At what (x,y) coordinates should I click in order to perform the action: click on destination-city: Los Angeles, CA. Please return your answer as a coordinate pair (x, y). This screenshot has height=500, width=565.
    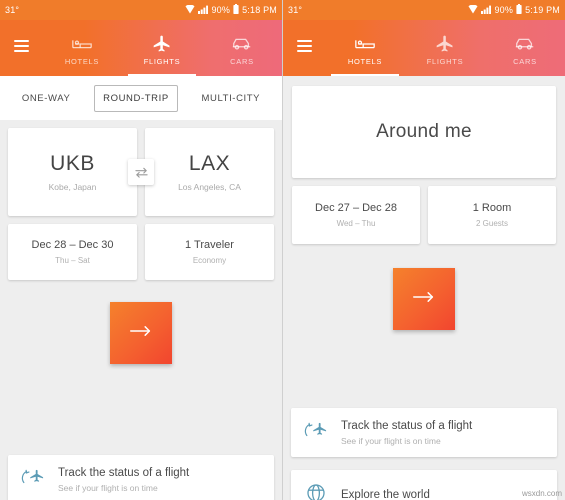
    Looking at the image, I should click on (209, 187).